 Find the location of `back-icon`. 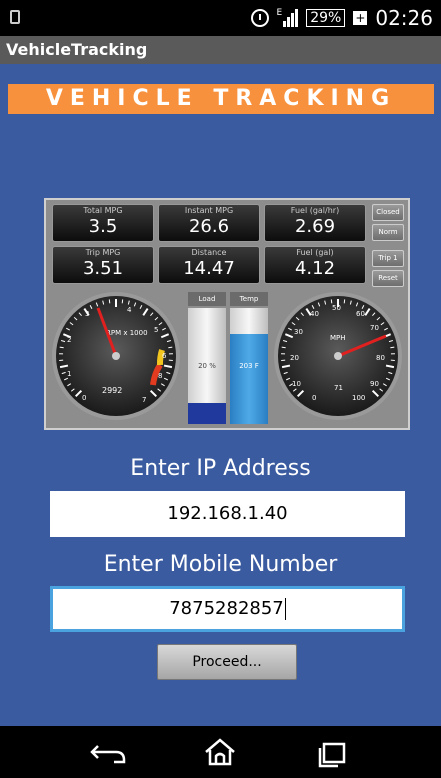

back-icon is located at coordinates (108, 752).